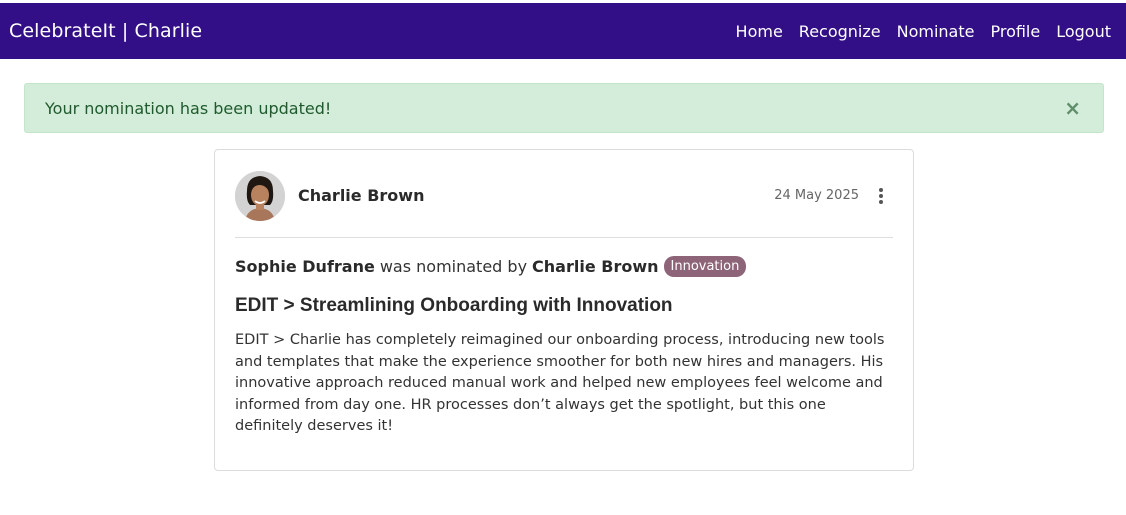 Image resolution: width=1126 pixels, height=515 pixels. Describe the element at coordinates (1072, 108) in the screenshot. I see `close-icon: ×` at that location.